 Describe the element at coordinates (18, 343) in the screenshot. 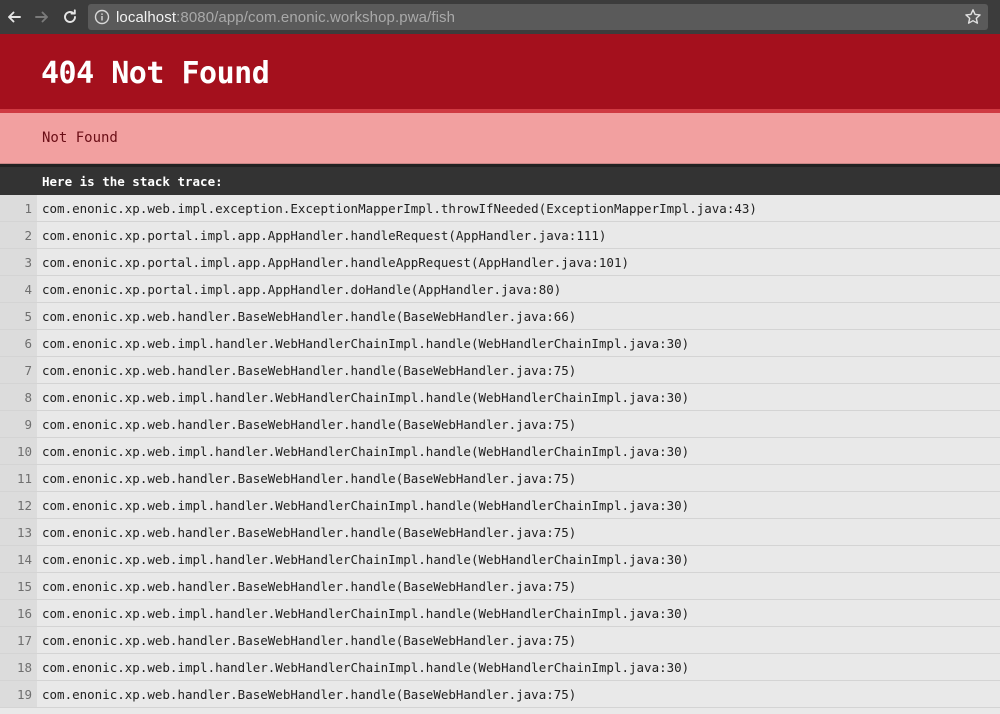

I see `line-number: 6` at that location.